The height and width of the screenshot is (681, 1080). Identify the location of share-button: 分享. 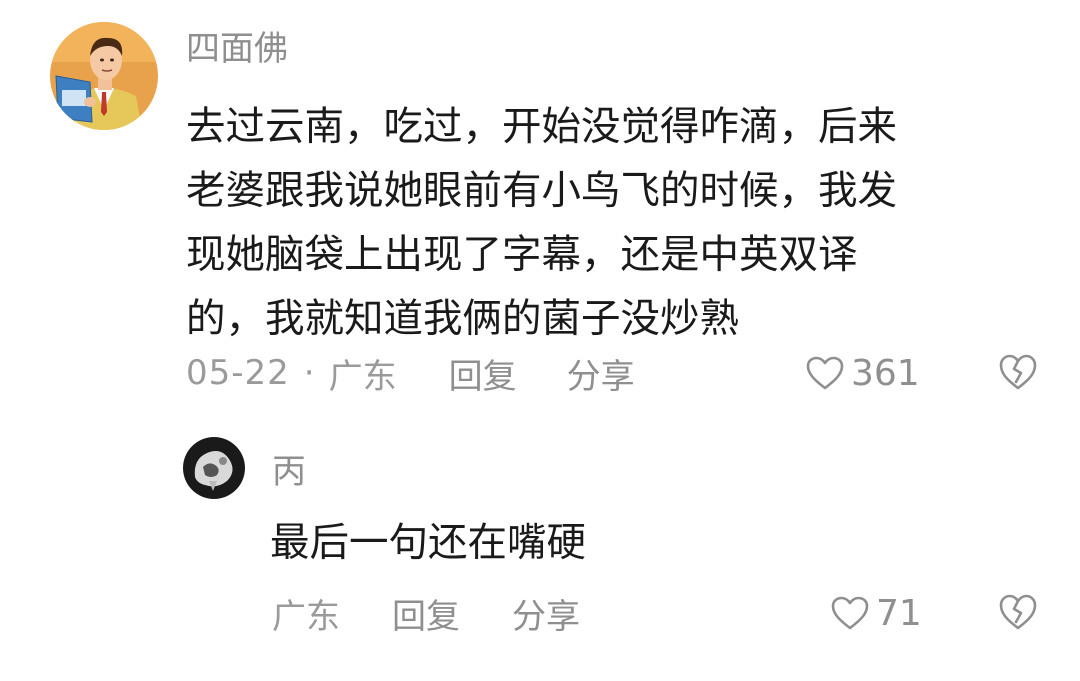
(601, 373).